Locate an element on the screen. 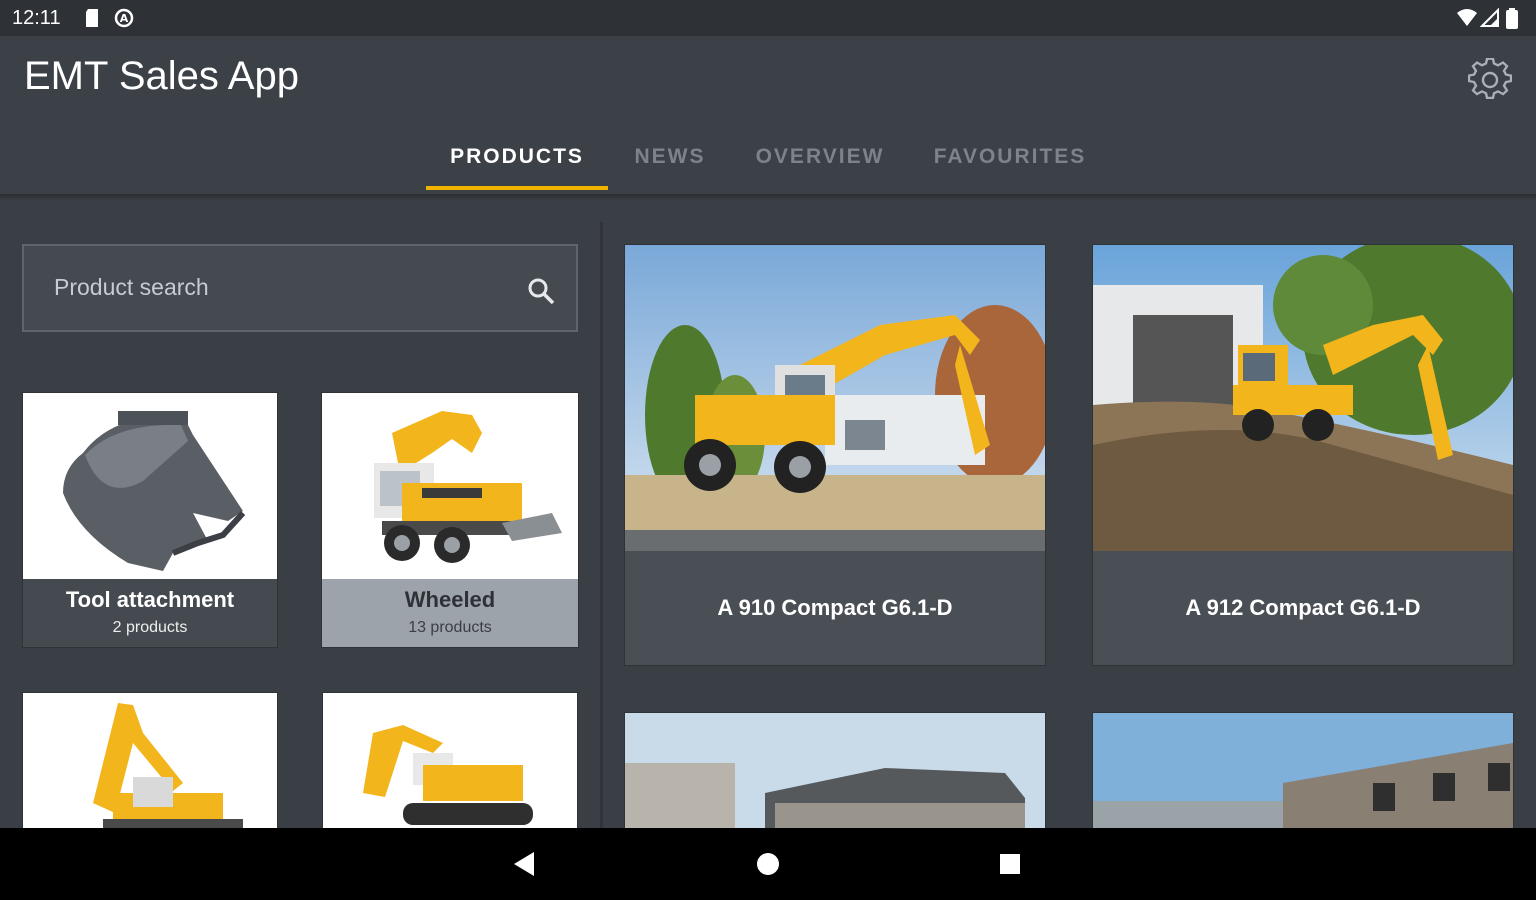 The height and width of the screenshot is (900, 1536). search-icon is located at coordinates (541, 293).